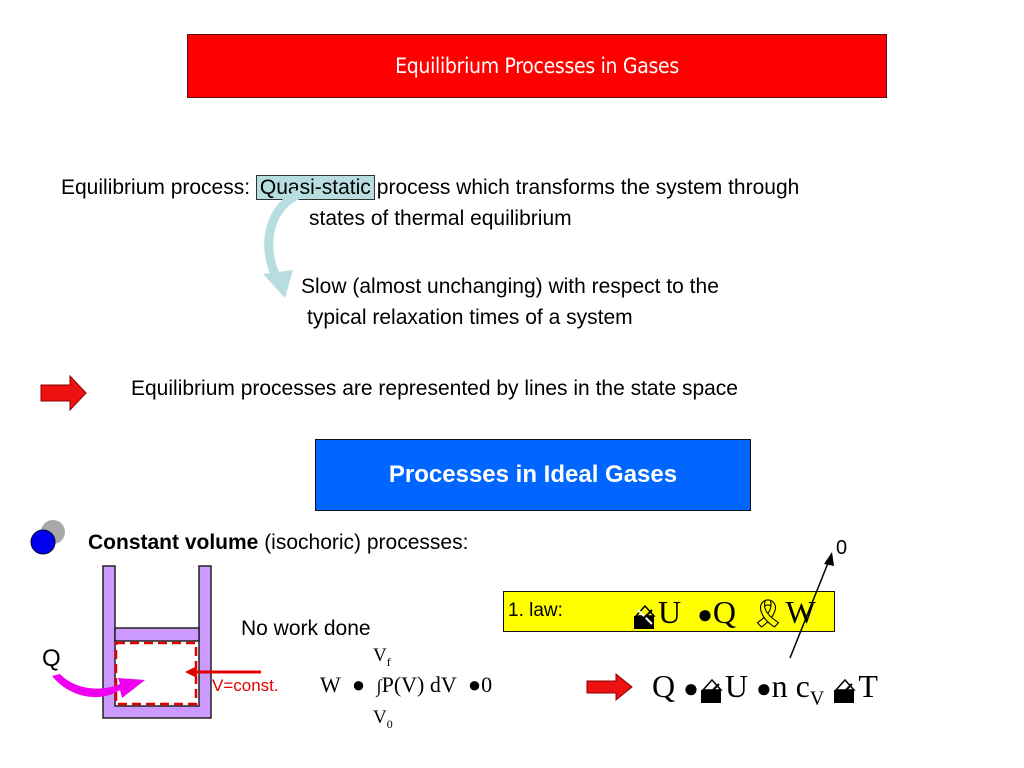  What do you see at coordinates (47, 537) in the screenshot?
I see `bullet-icon` at bounding box center [47, 537].